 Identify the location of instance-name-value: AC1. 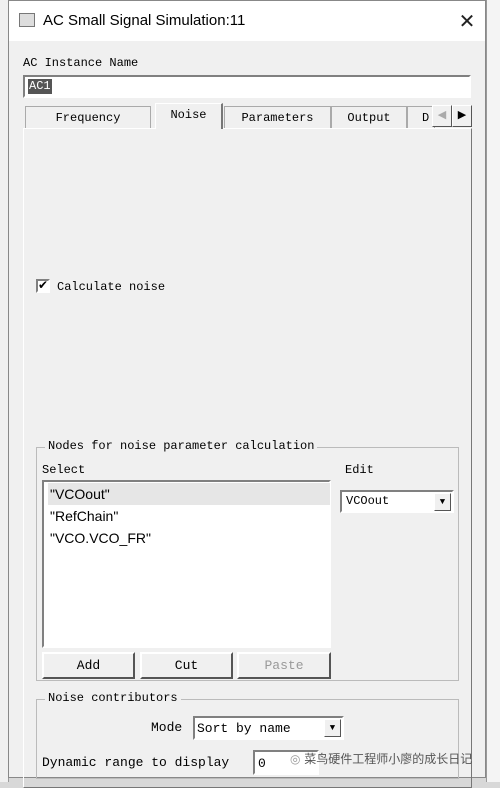
(40, 86).